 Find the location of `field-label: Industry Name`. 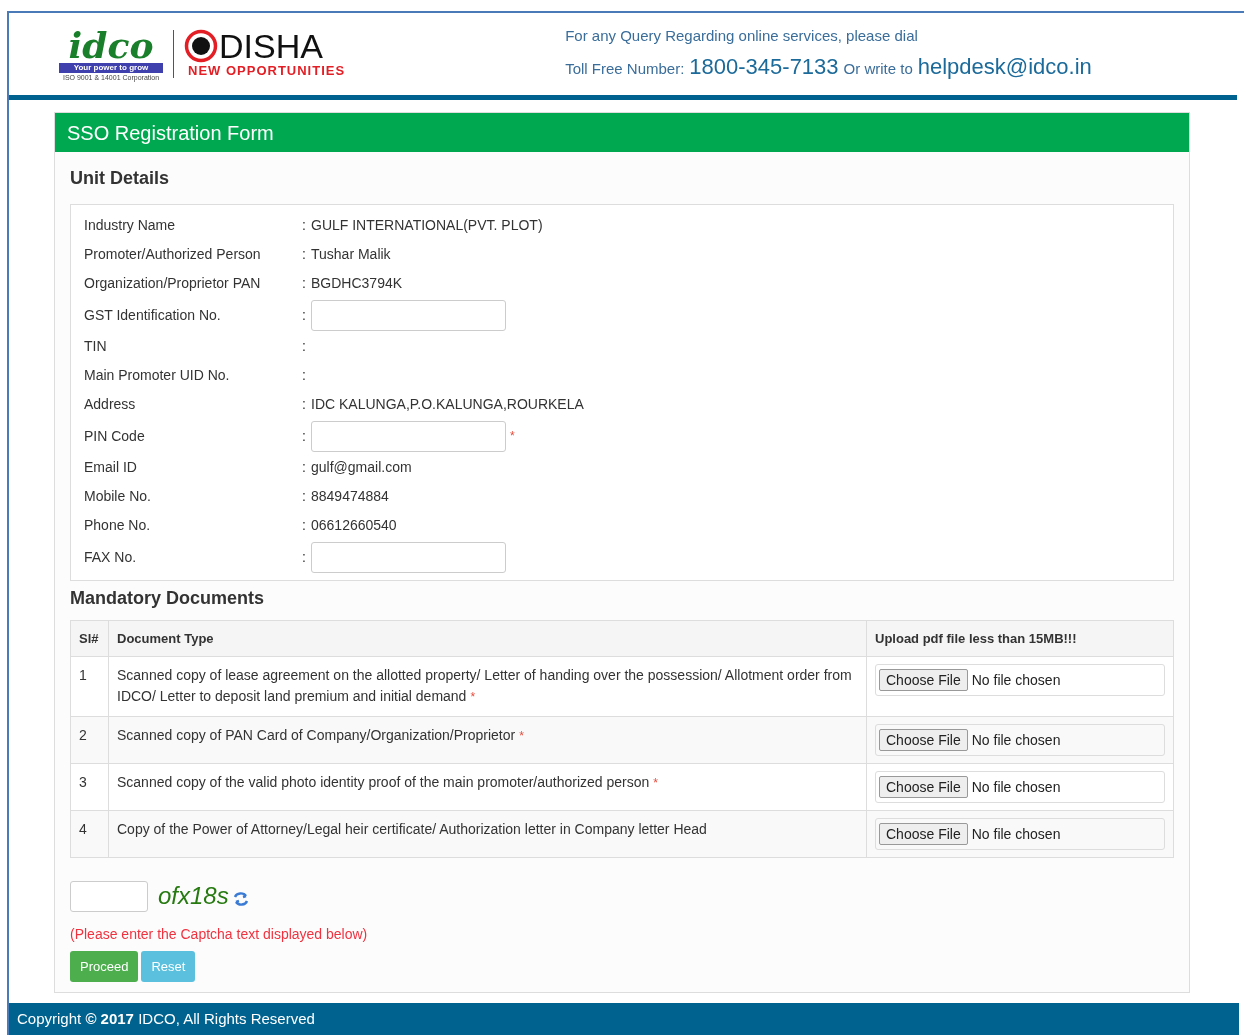

field-label: Industry Name is located at coordinates (130, 225).